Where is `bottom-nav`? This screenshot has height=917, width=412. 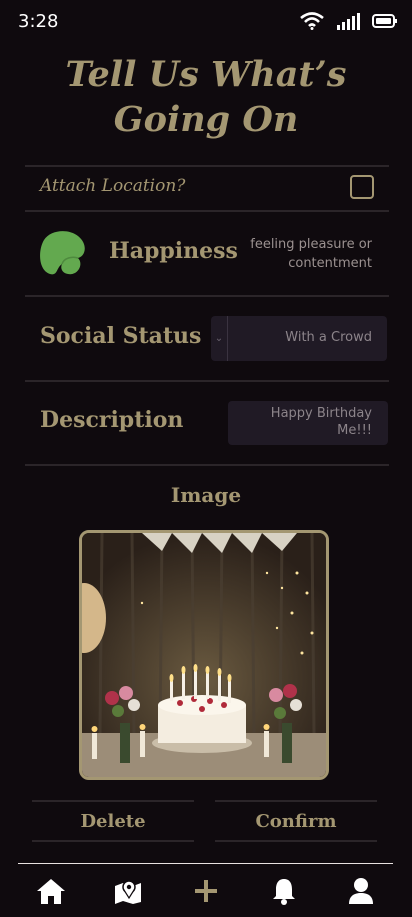 bottom-nav is located at coordinates (206, 890).